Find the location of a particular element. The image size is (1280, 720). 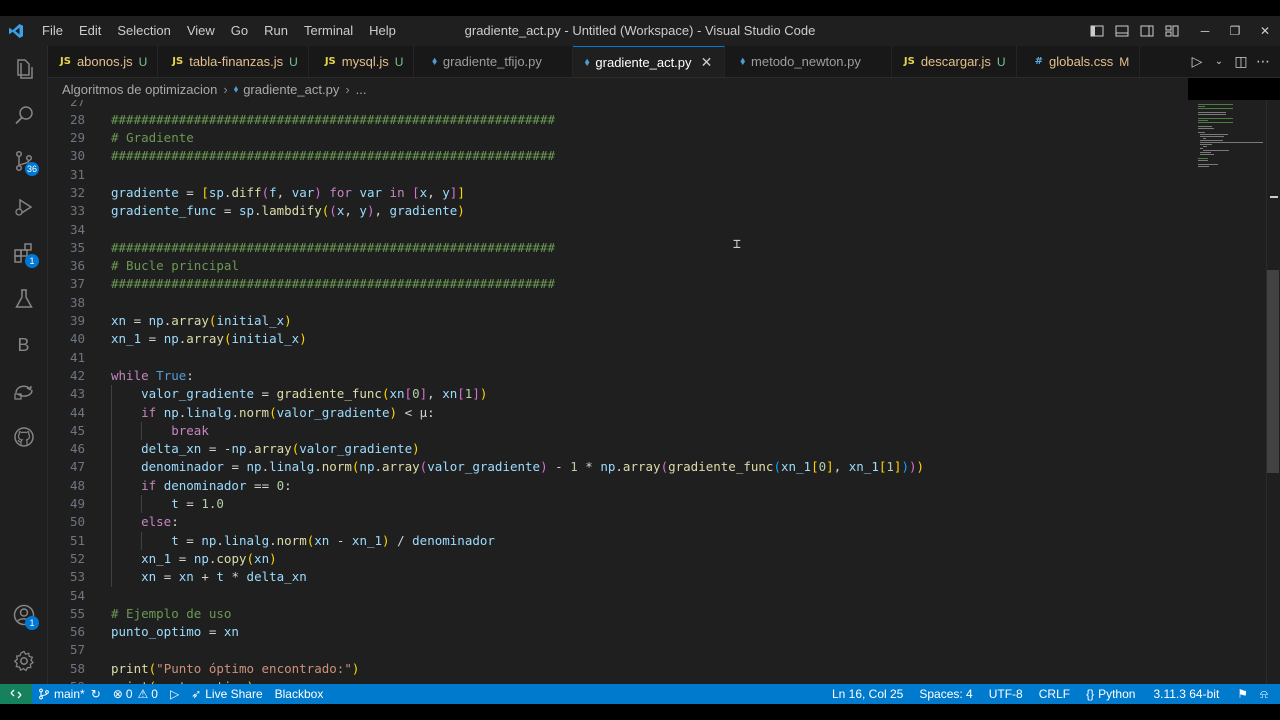

code-line: 48 if denominador == 0: is located at coordinates (618, 486).